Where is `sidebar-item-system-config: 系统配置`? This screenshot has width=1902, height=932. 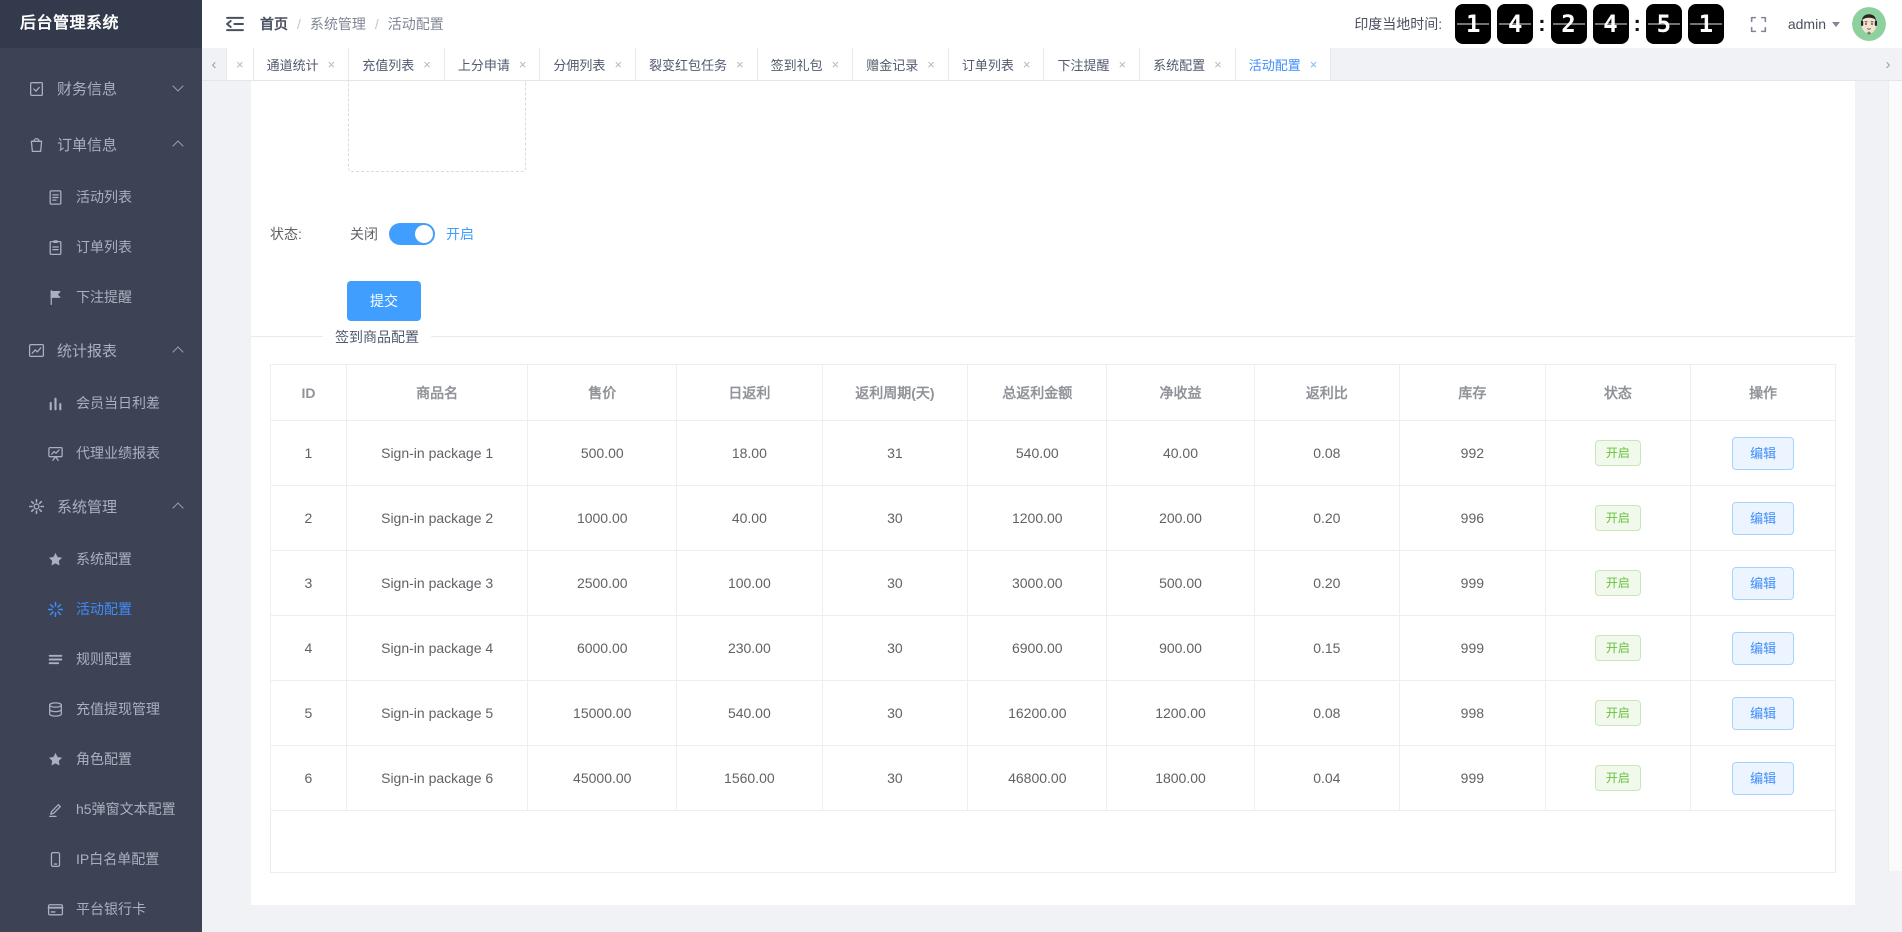 sidebar-item-system-config: 系统配置 is located at coordinates (101, 559).